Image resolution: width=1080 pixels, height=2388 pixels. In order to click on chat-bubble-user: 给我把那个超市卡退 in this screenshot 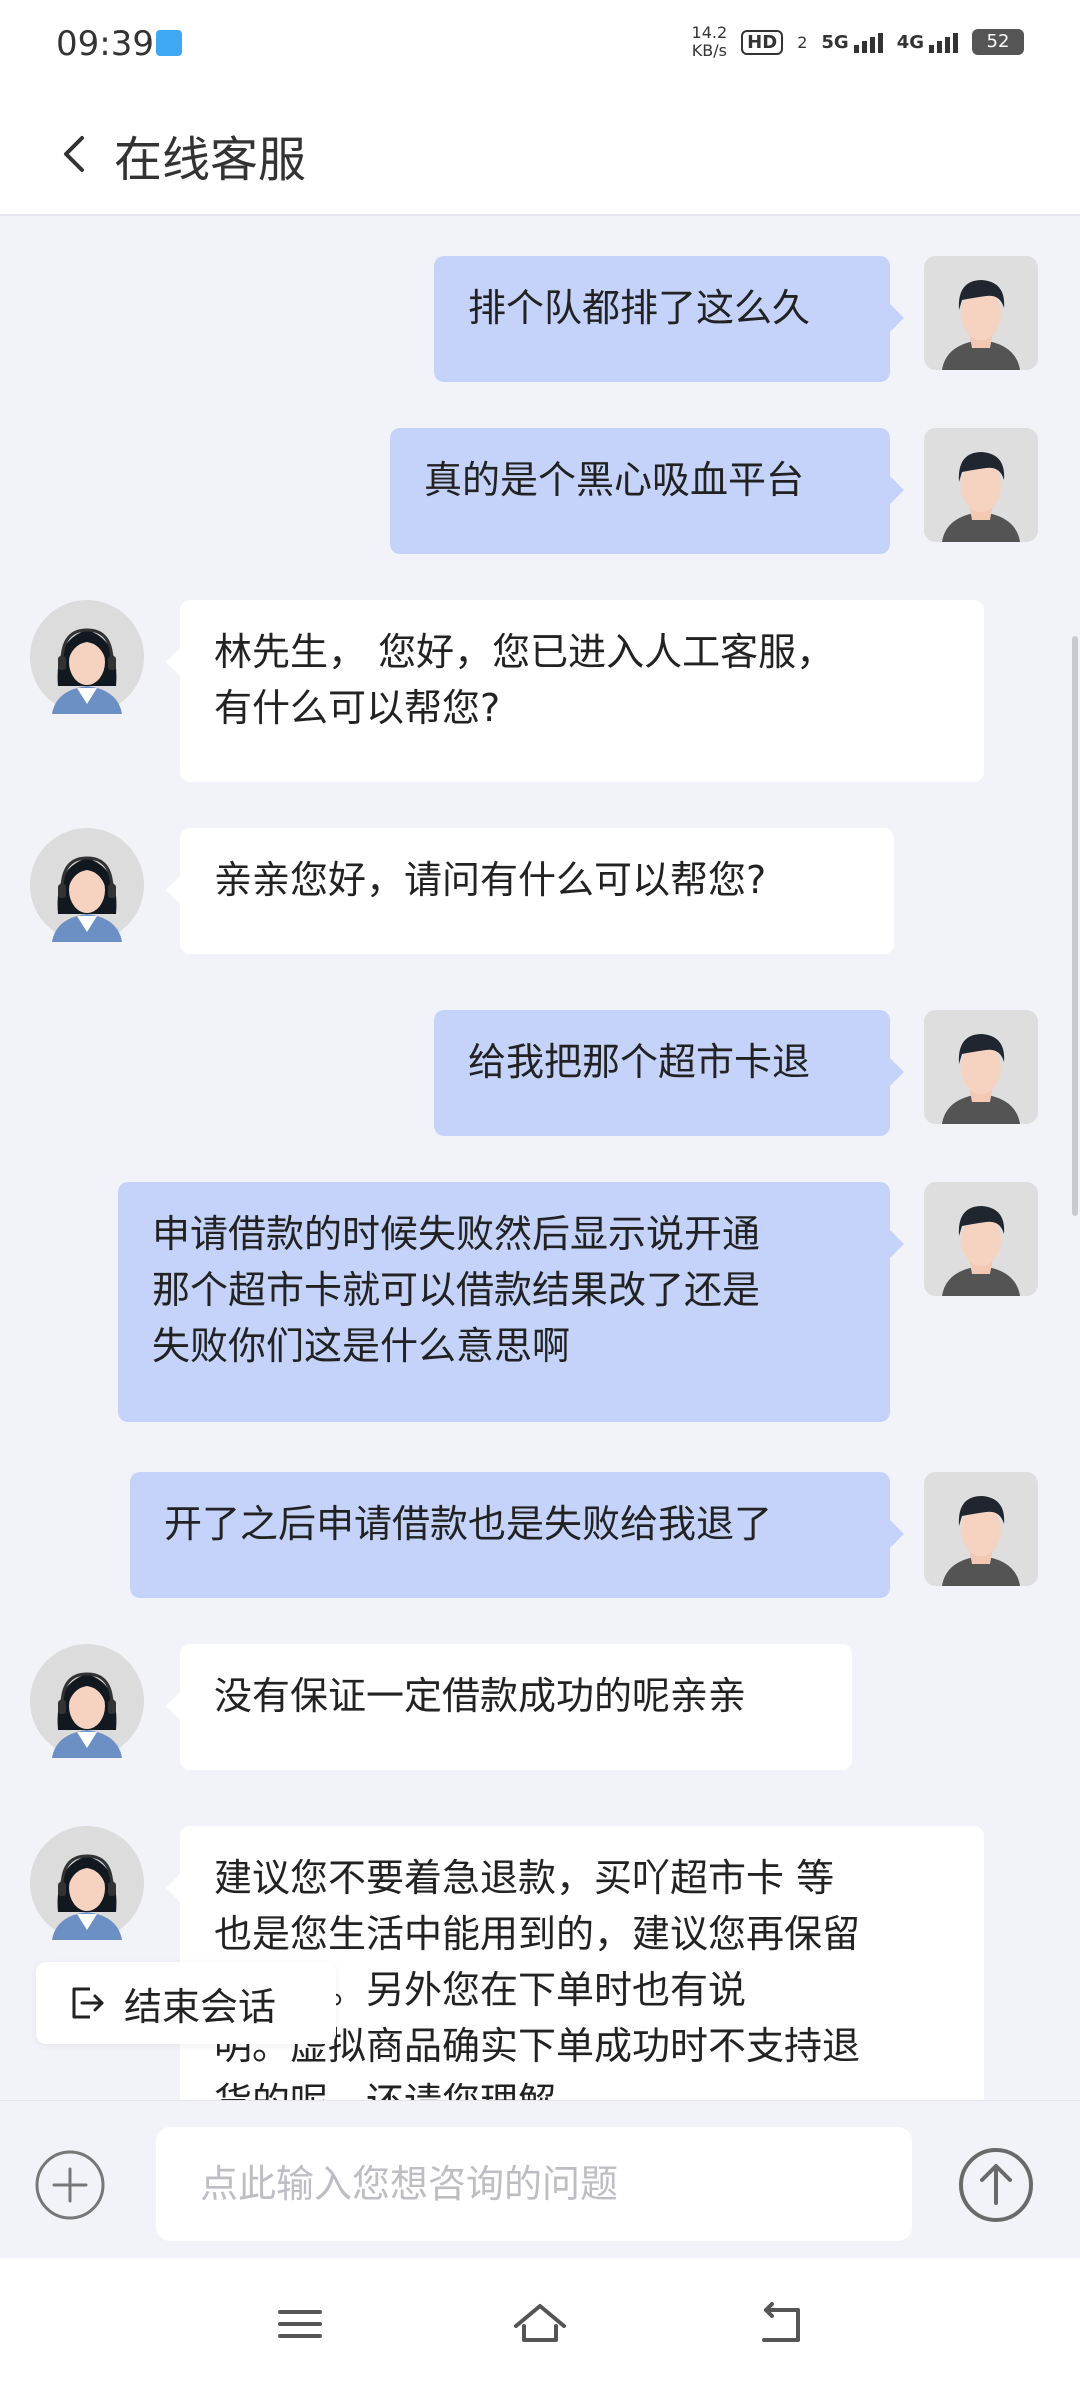, I will do `click(669, 1073)`.